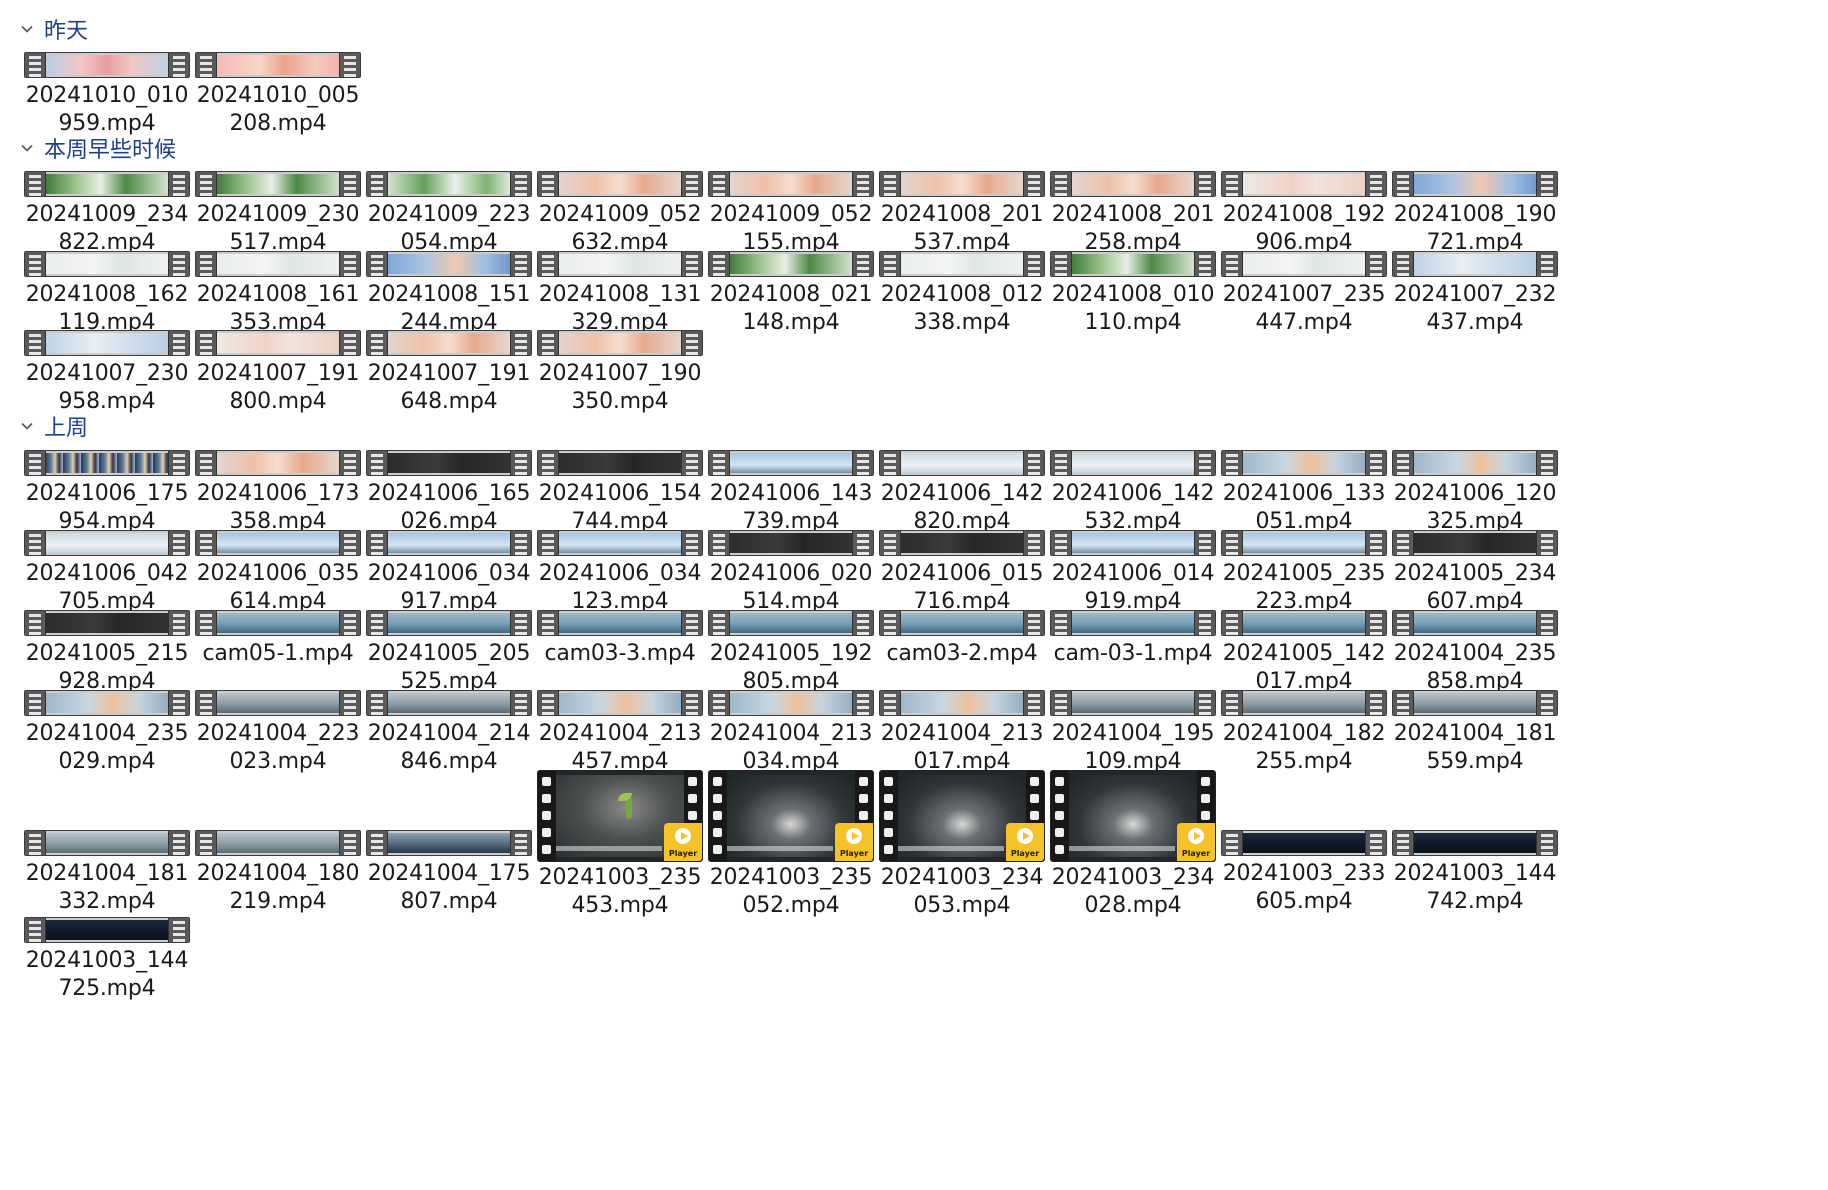  Describe the element at coordinates (1304, 294) in the screenshot. I see `file-item: 20241007_235 447.mp4` at that location.